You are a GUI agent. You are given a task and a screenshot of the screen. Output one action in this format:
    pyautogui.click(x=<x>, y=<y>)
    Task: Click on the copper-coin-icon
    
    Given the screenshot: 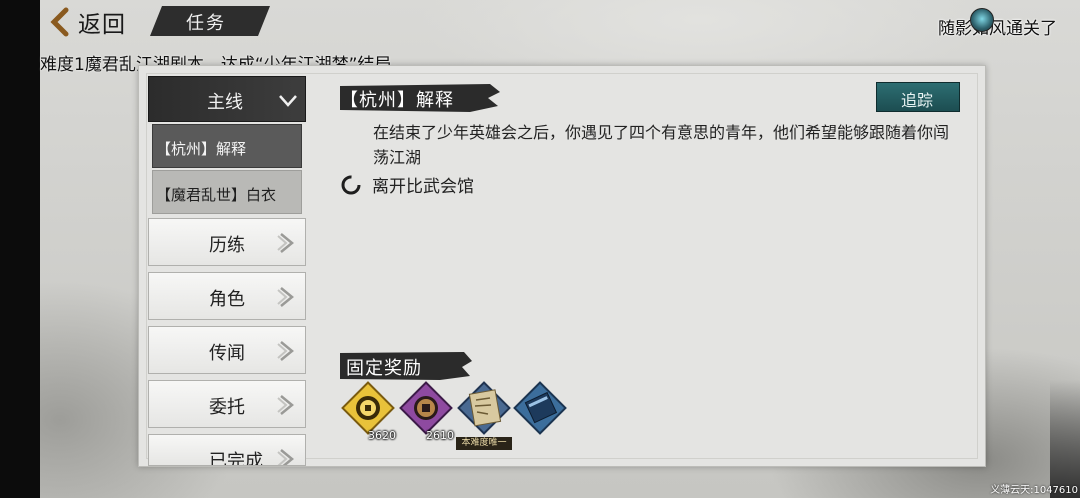 What is the action you would take?
    pyautogui.click(x=426, y=408)
    